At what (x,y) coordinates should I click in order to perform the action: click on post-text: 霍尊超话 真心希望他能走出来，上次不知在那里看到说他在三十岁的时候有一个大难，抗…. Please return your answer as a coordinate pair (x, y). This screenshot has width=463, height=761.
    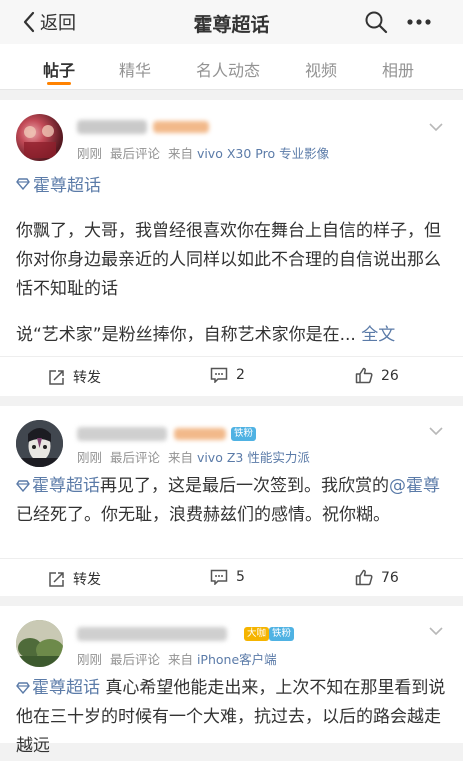
    Looking at the image, I should click on (234, 717).